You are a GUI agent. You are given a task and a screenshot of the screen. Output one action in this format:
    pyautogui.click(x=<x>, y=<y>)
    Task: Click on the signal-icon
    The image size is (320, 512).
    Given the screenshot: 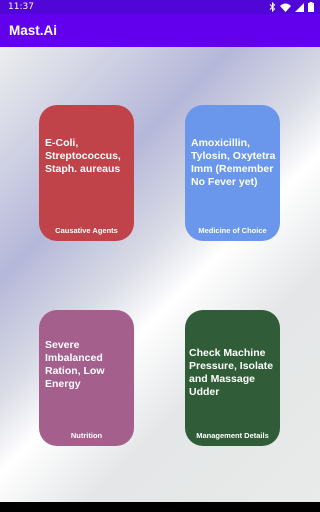 What is the action you would take?
    pyautogui.click(x=299, y=7)
    